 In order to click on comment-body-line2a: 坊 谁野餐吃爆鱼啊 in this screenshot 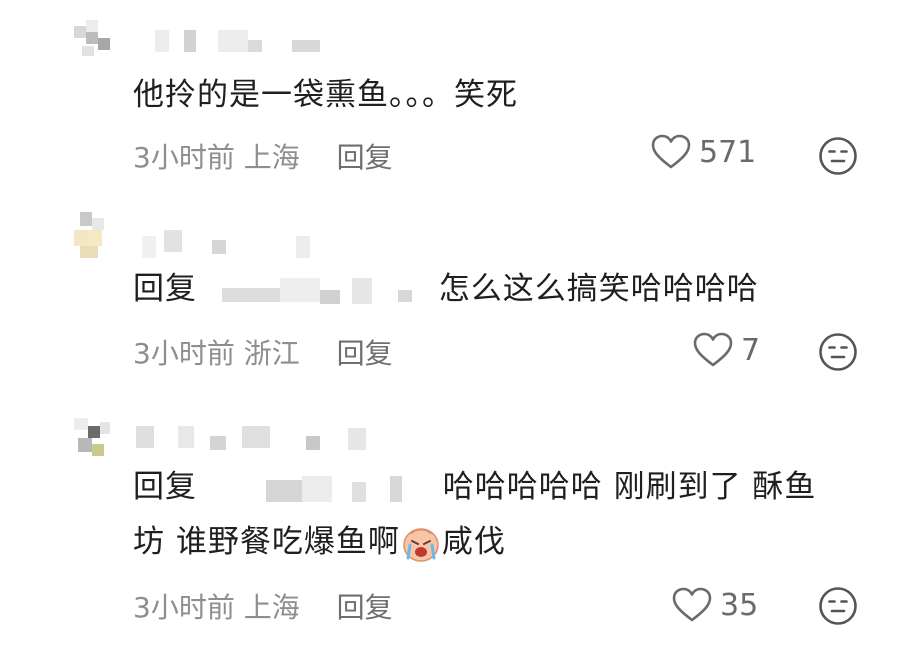, I will do `click(266, 542)`.